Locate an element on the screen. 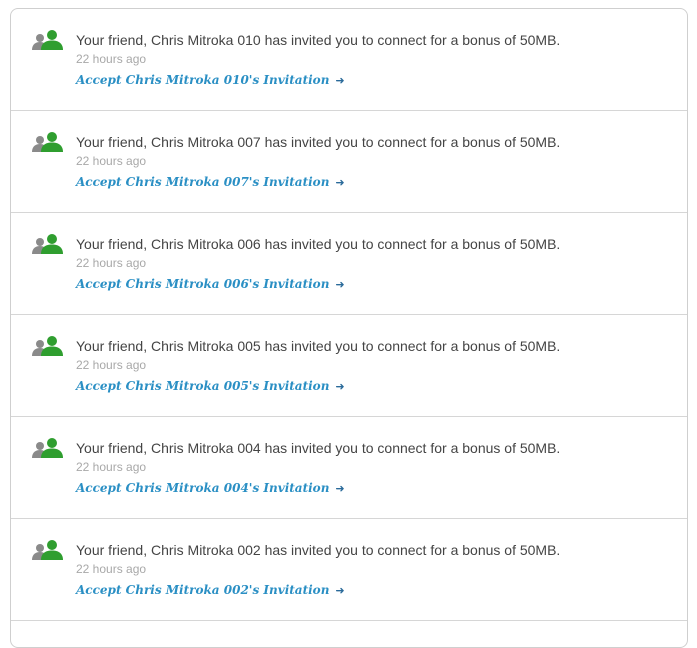 The height and width of the screenshot is (648, 697). accept-invitation-link: Accept Chris Mitroka 007's Invitation ➜ is located at coordinates (210, 182).